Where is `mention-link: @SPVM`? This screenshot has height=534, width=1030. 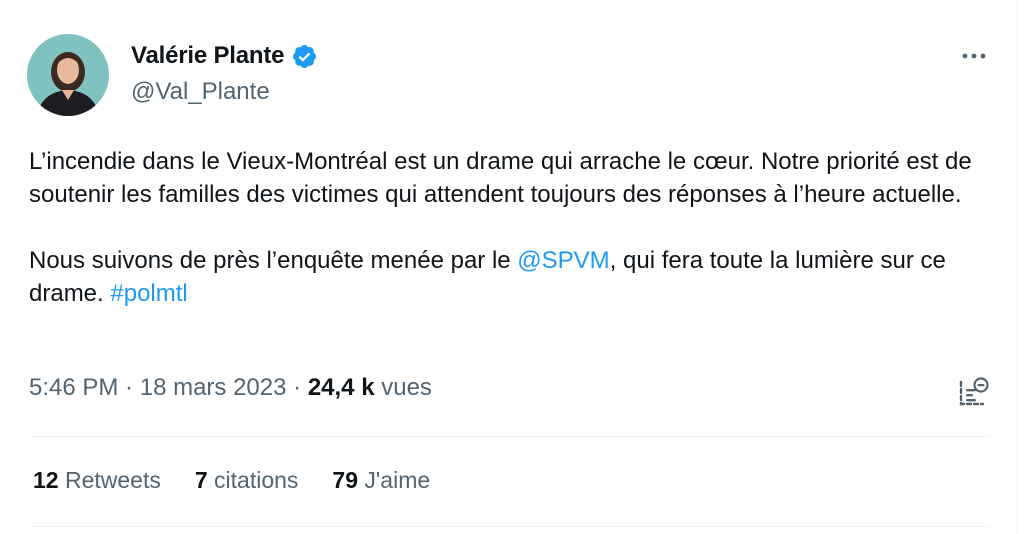
mention-link: @SPVM is located at coordinates (563, 260).